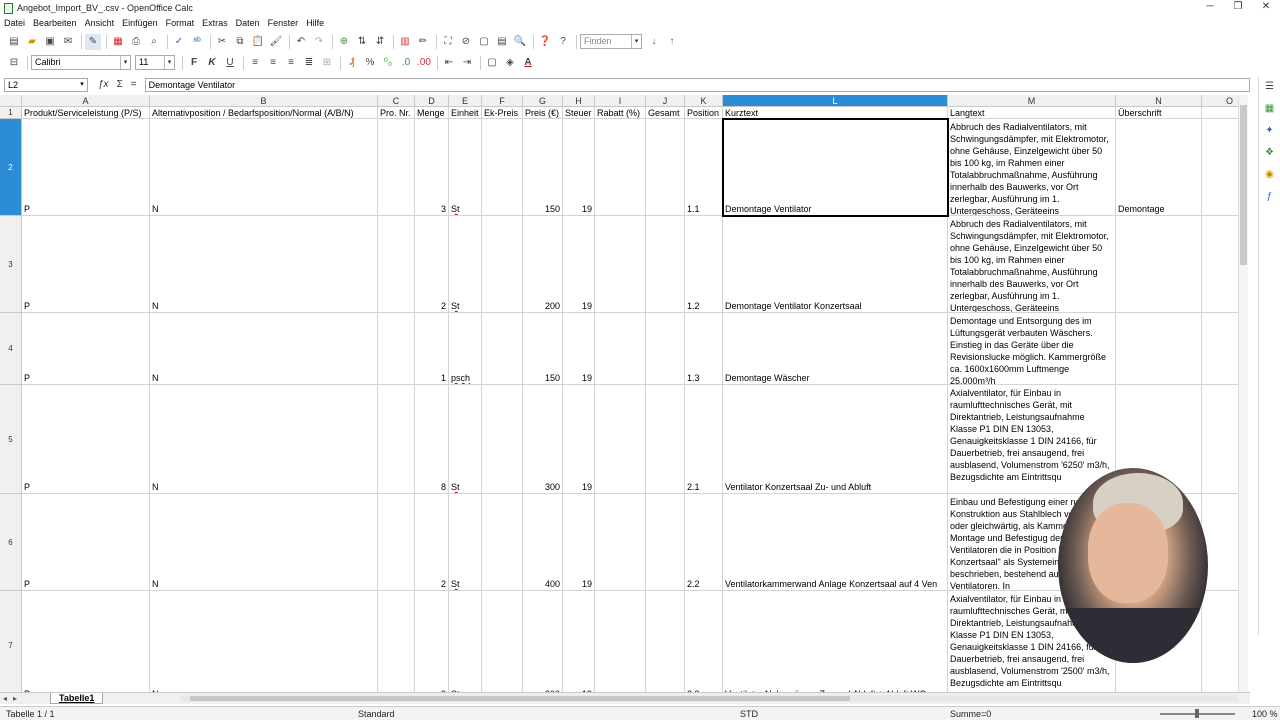 This screenshot has width=1280, height=720. Describe the element at coordinates (1270, 88) in the screenshot. I see `menu-icon: ☰` at that location.